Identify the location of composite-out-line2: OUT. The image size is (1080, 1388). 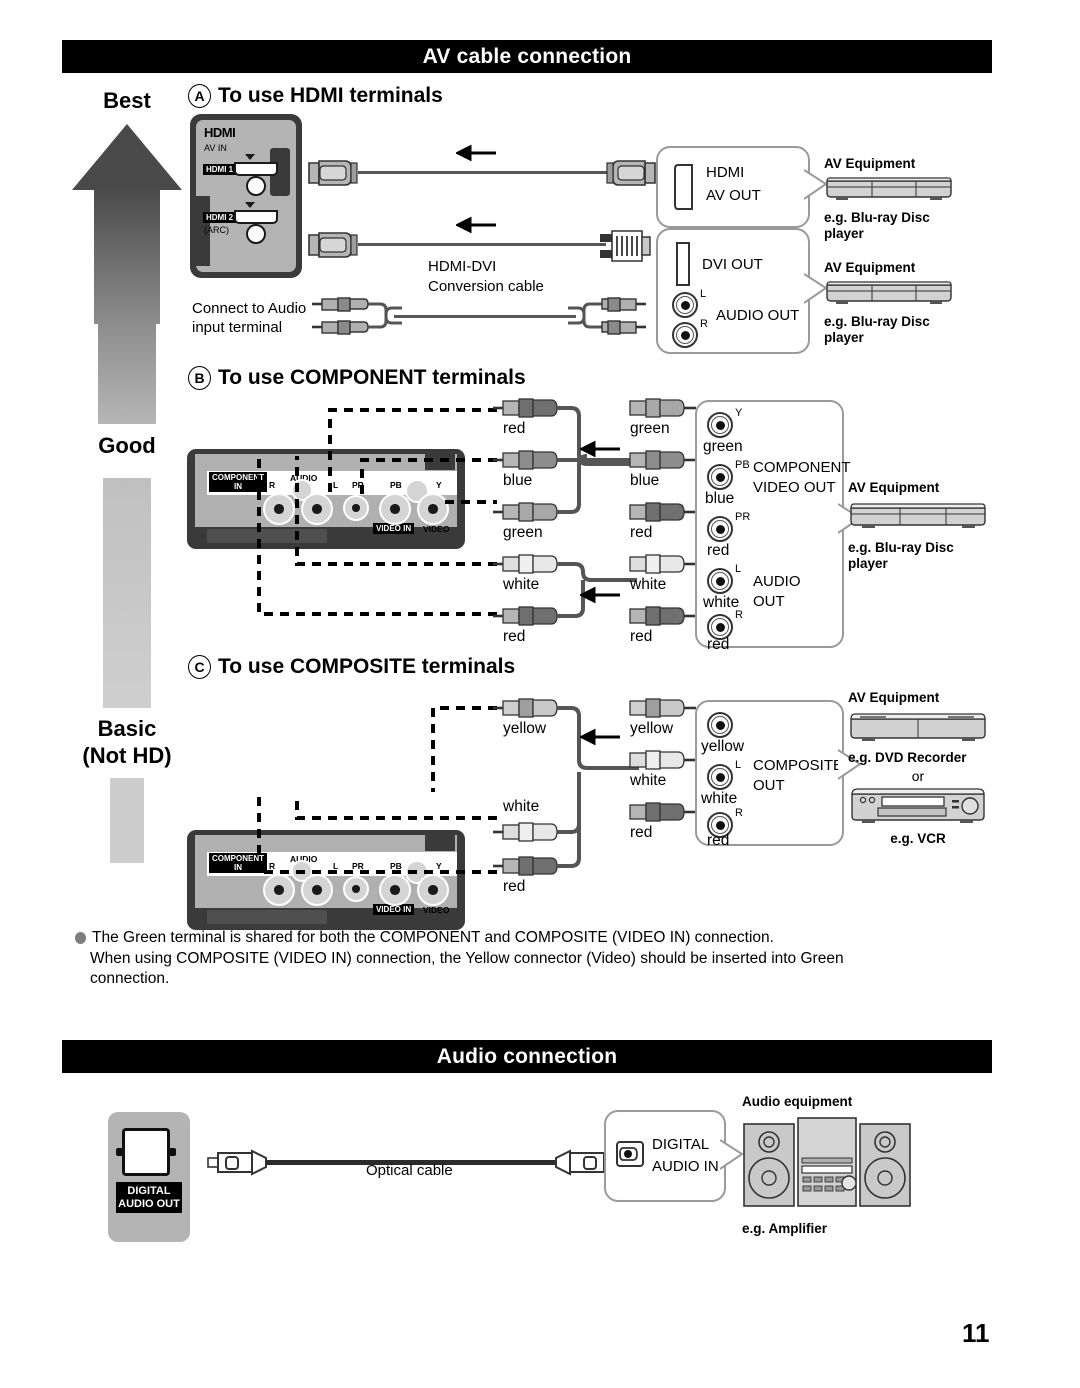
(769, 785).